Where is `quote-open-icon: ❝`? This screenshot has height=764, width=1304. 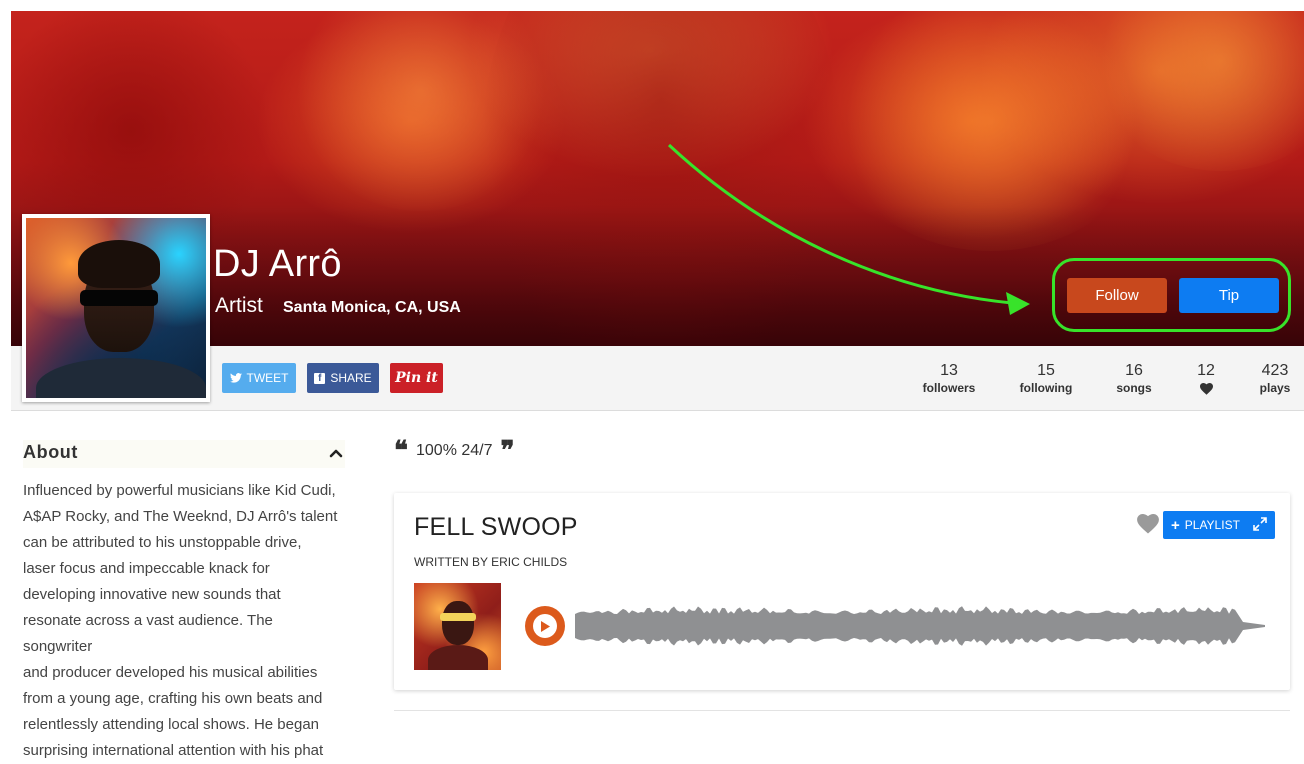 quote-open-icon: ❝ is located at coordinates (401, 451).